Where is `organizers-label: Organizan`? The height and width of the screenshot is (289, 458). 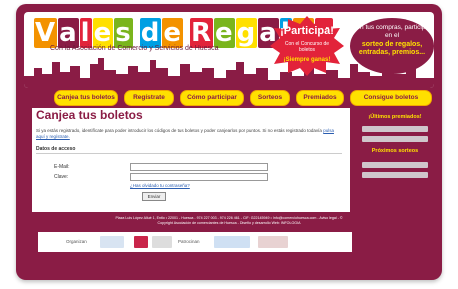
organizers-label: Organizan is located at coordinates (76, 241).